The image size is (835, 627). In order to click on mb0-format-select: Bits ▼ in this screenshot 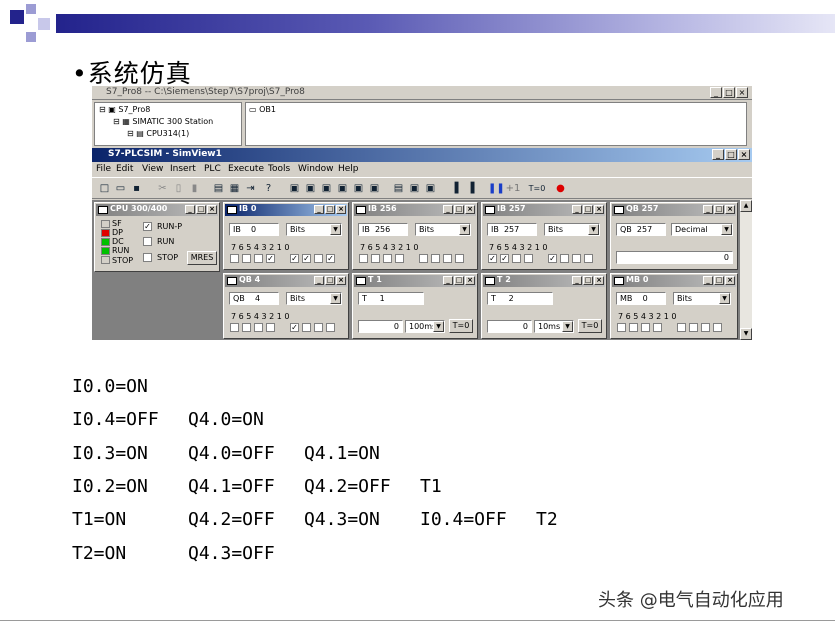, I will do `click(702, 298)`.